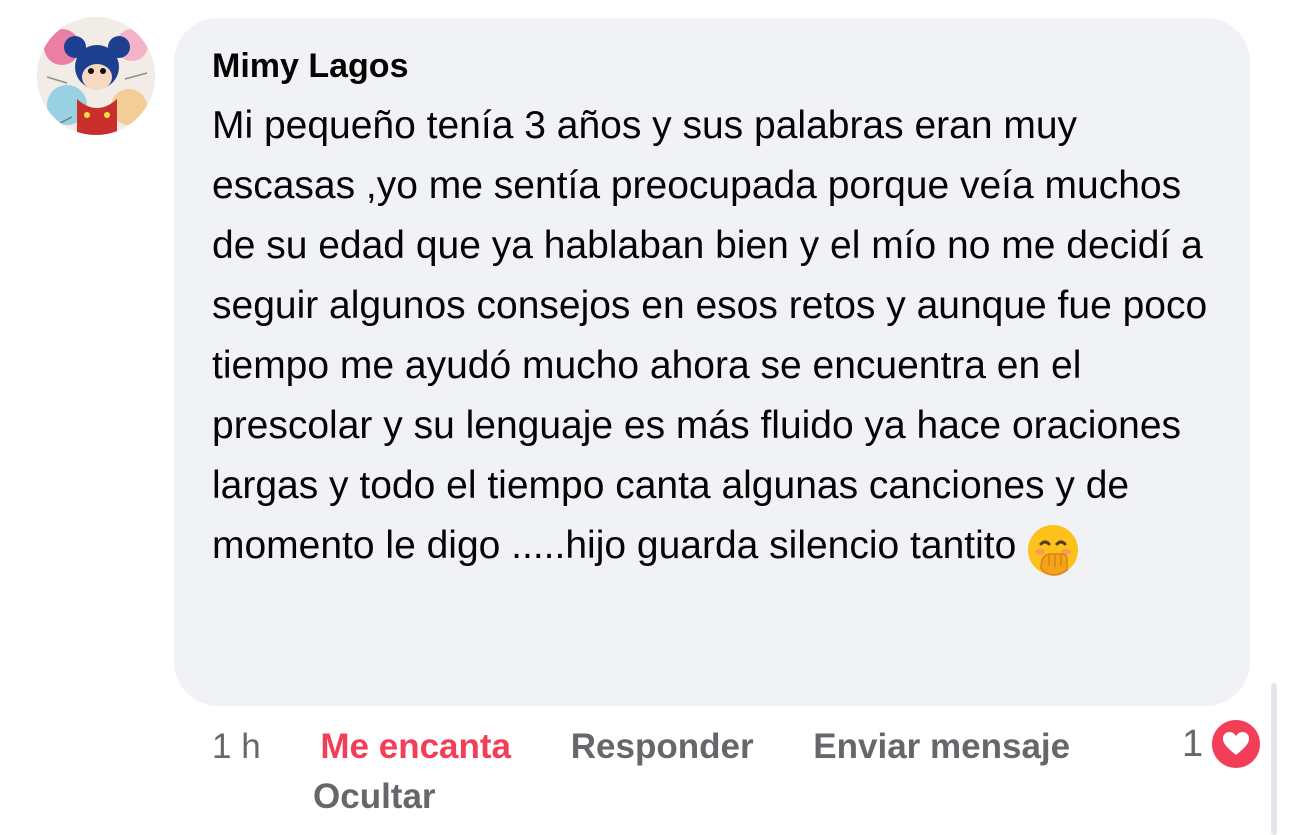  I want to click on love-reaction-button: Me encanta, so click(415, 747).